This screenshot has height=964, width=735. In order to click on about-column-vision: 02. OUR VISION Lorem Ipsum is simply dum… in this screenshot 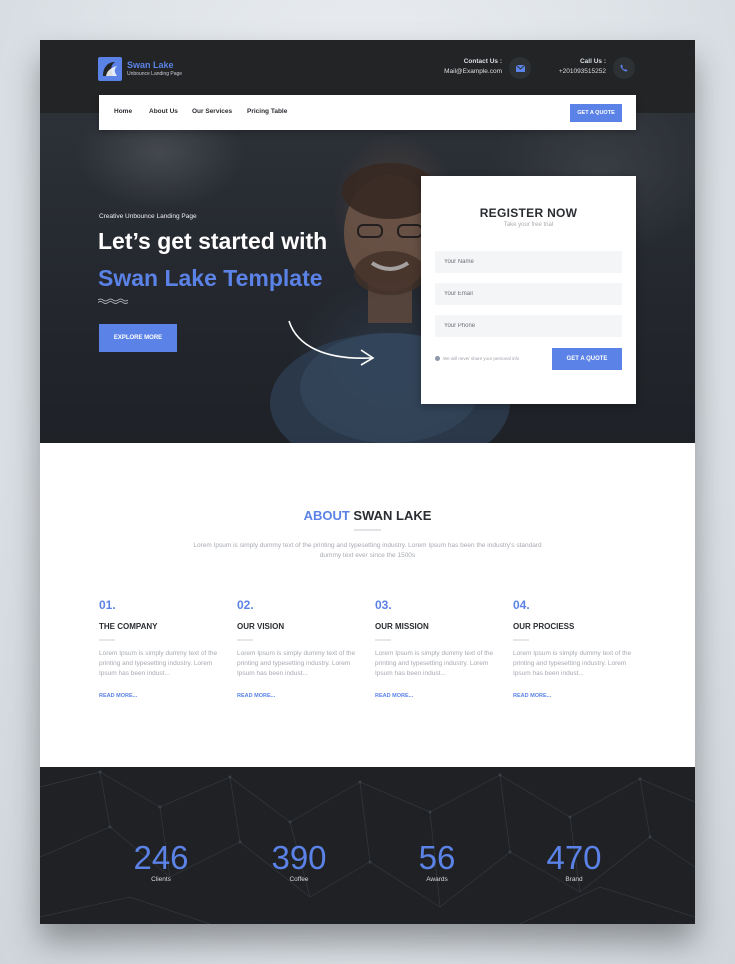, I will do `click(299, 648)`.